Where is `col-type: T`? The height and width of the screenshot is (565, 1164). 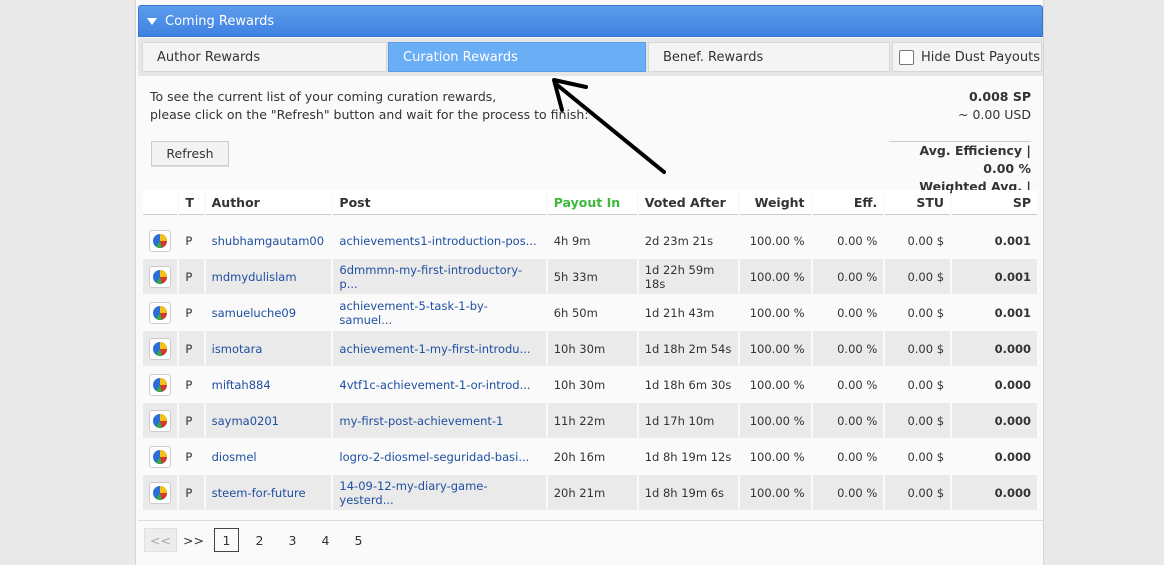
col-type: T is located at coordinates (191, 202).